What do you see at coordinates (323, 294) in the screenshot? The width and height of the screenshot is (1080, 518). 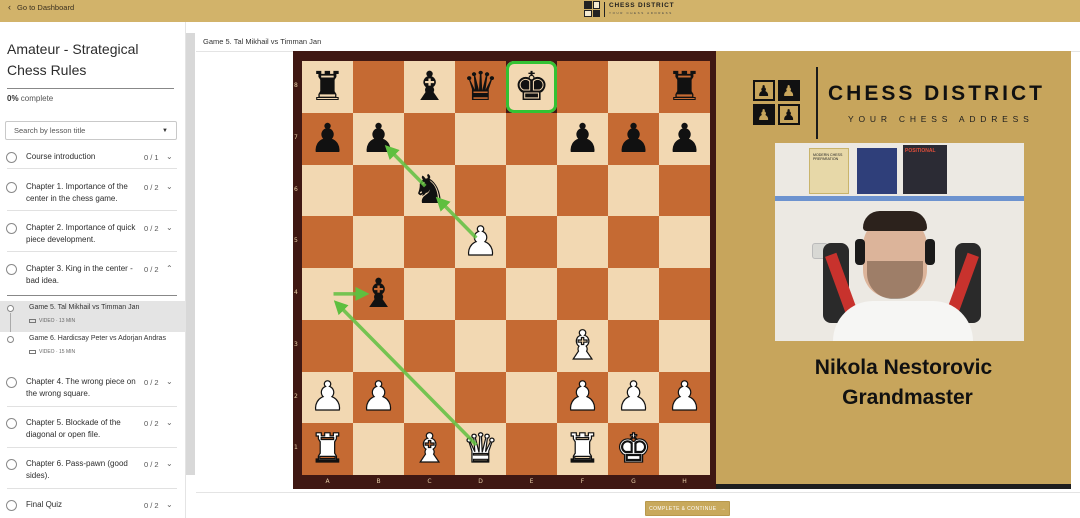 I see `square-a4: 4` at bounding box center [323, 294].